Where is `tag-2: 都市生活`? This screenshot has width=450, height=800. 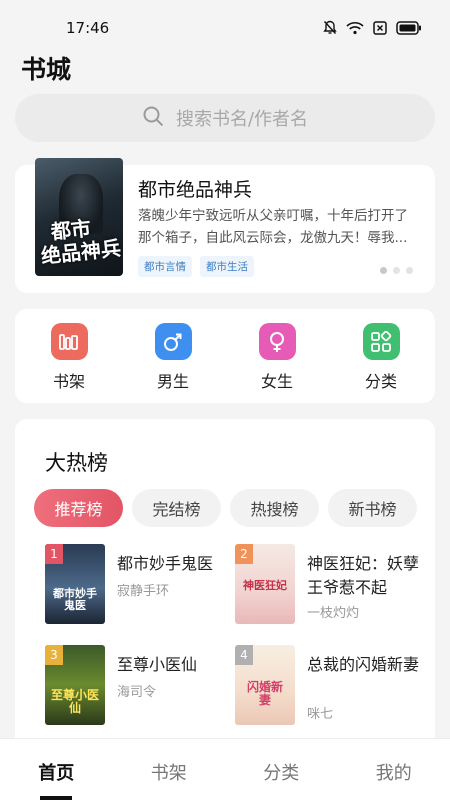 tag-2: 都市生活 is located at coordinates (227, 266).